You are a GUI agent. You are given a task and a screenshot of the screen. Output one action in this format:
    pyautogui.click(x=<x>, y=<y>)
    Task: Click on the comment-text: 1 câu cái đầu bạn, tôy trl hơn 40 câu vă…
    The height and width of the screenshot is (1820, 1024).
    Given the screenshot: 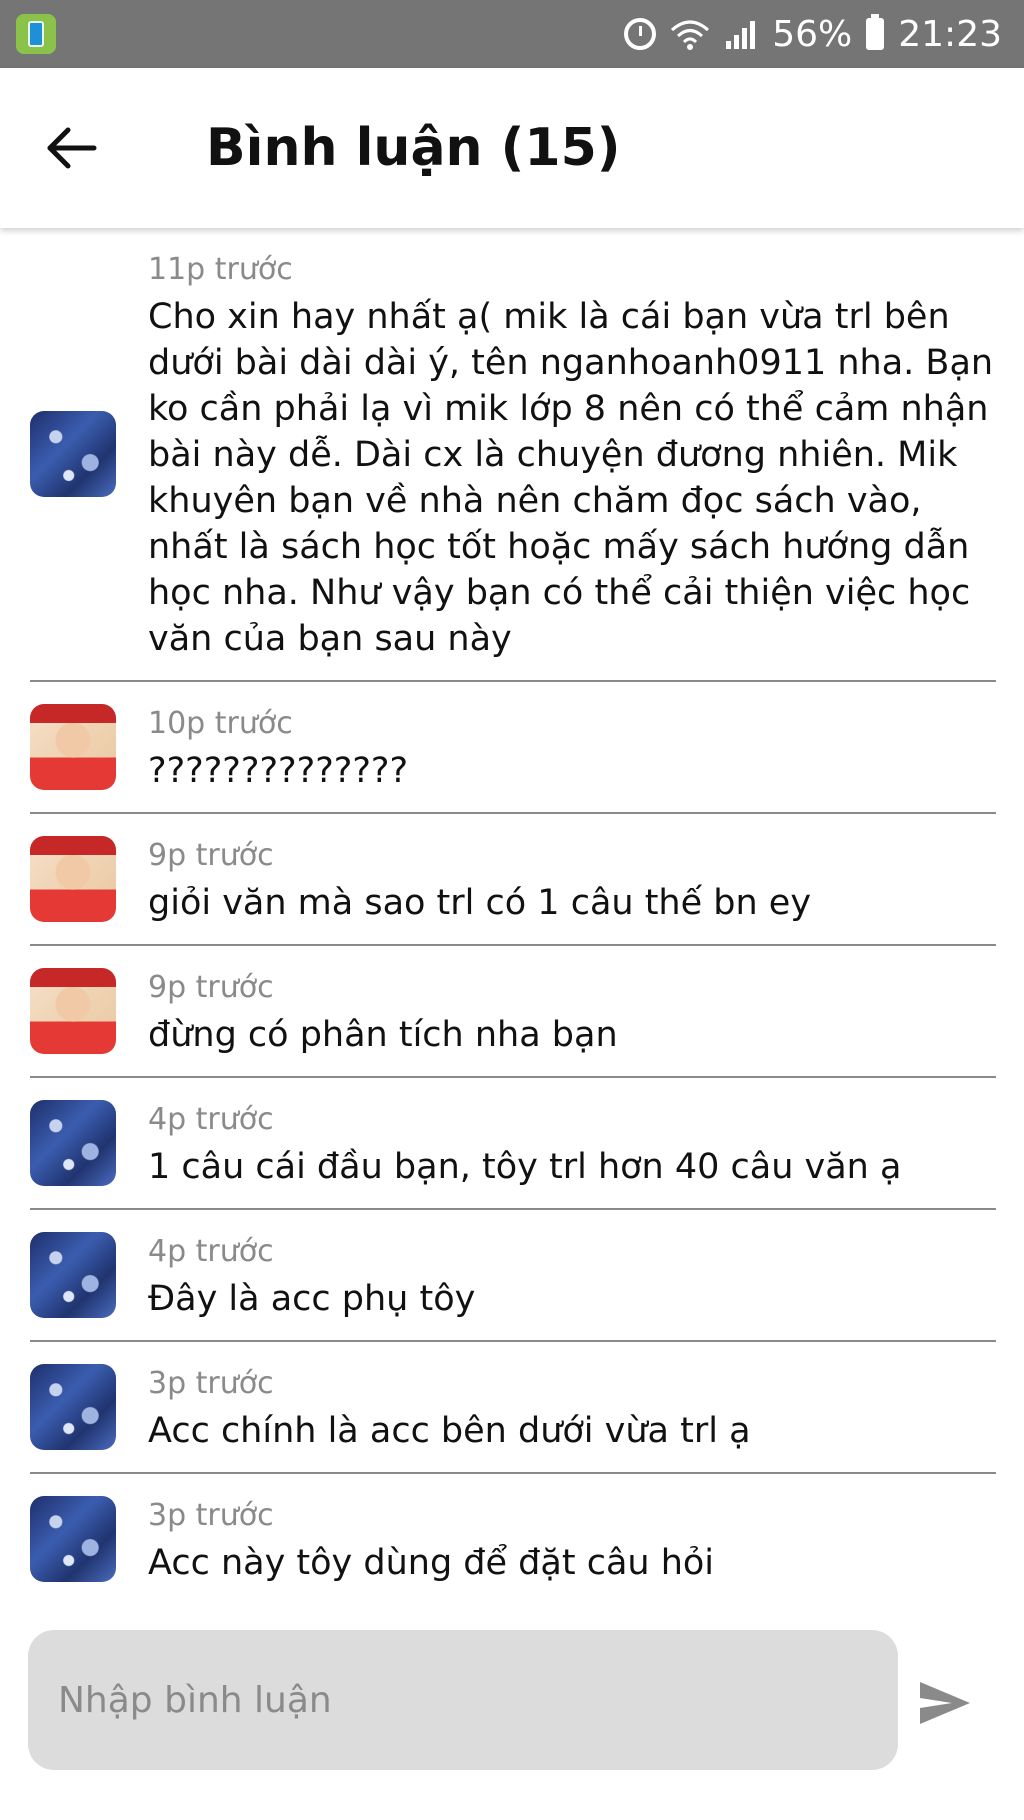 What is the action you would take?
    pyautogui.click(x=525, y=1167)
    